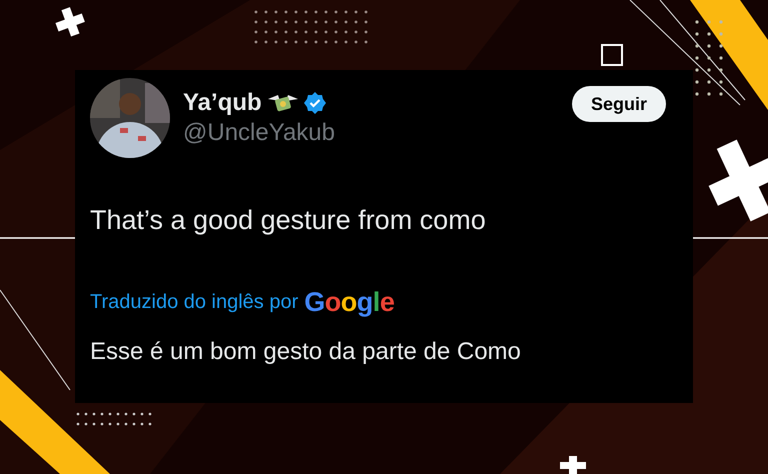 This screenshot has height=474, width=768. What do you see at coordinates (619, 104) in the screenshot?
I see `follow-button: Seguir` at bounding box center [619, 104].